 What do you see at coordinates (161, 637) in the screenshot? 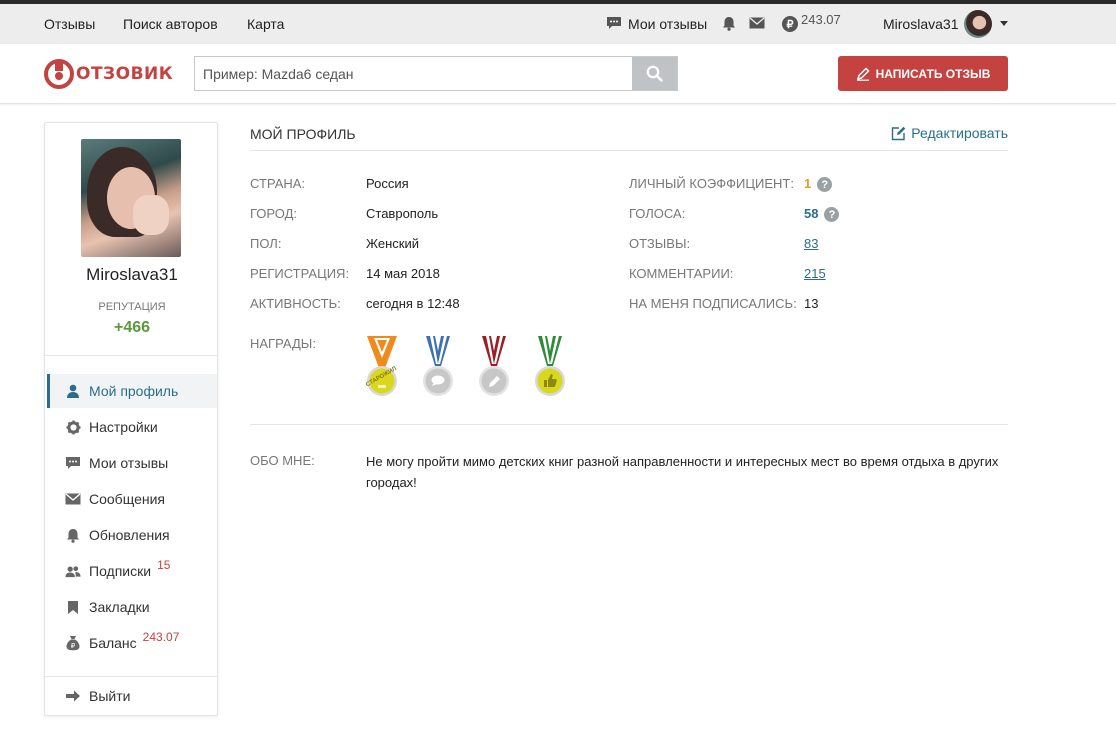
I see `balance-badge: 243.07` at bounding box center [161, 637].